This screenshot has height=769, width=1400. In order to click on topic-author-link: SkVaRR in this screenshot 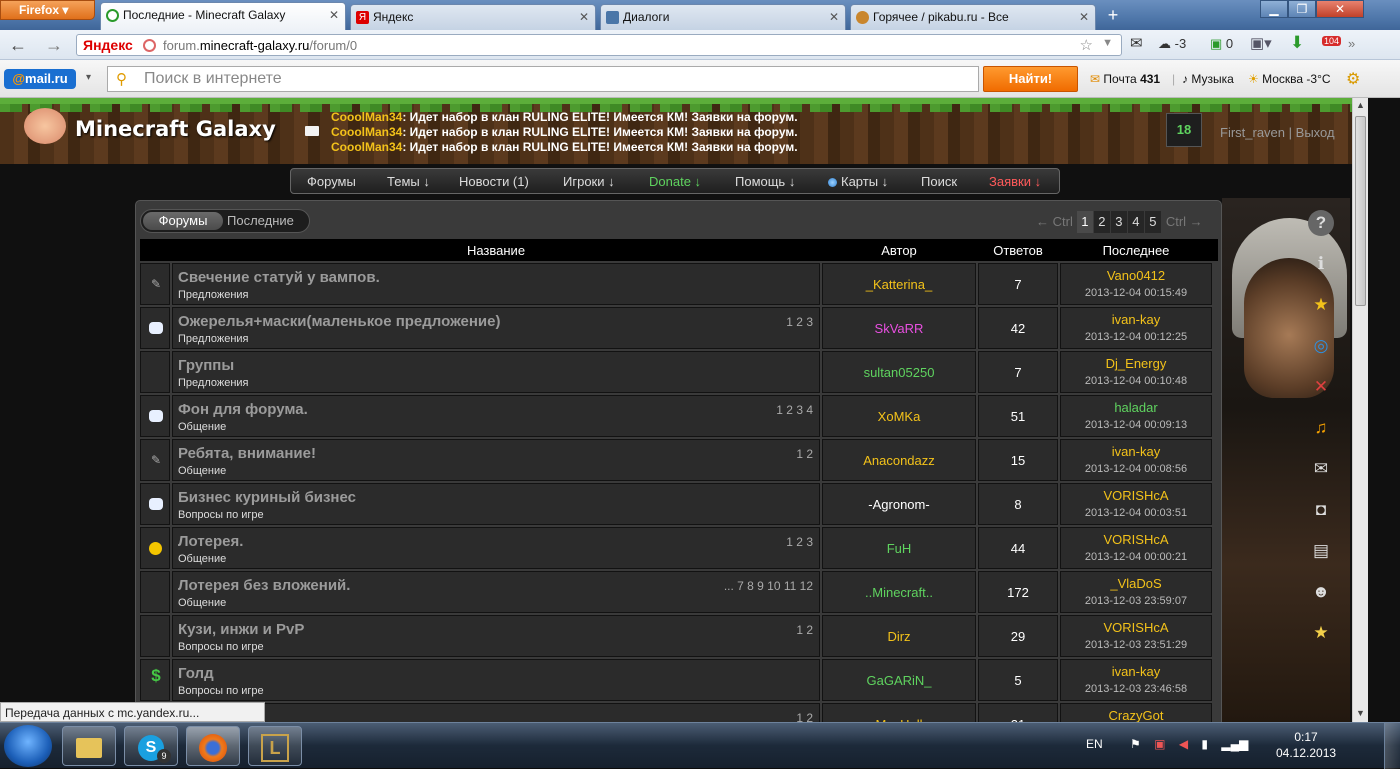, I will do `click(899, 328)`.